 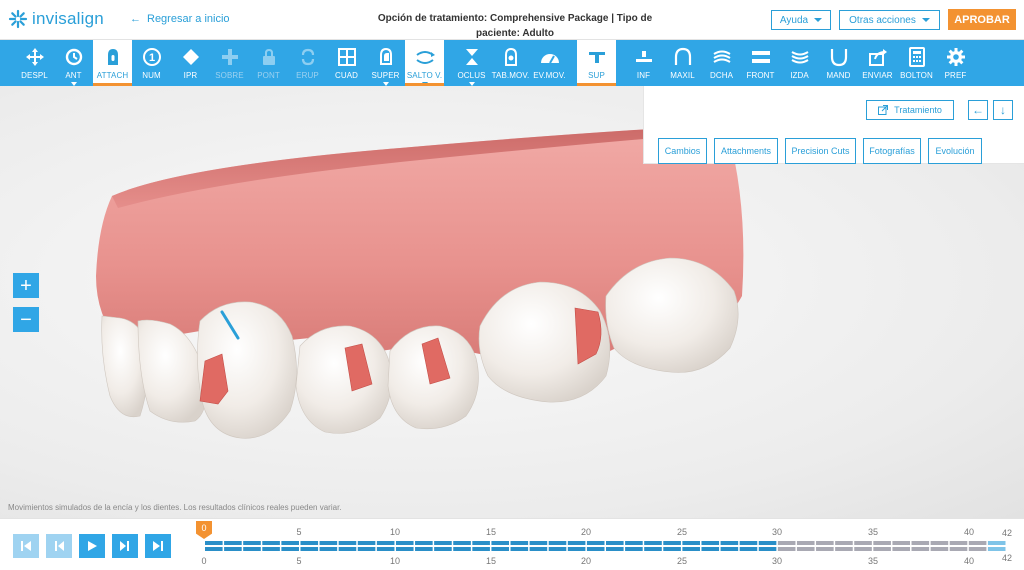 What do you see at coordinates (190, 63) in the screenshot?
I see `tool-ipr: IPR` at bounding box center [190, 63].